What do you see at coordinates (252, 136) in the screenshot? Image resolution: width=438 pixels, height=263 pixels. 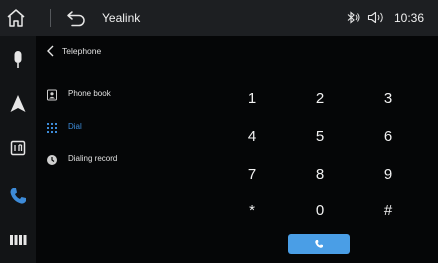 I see `key-4: 4` at bounding box center [252, 136].